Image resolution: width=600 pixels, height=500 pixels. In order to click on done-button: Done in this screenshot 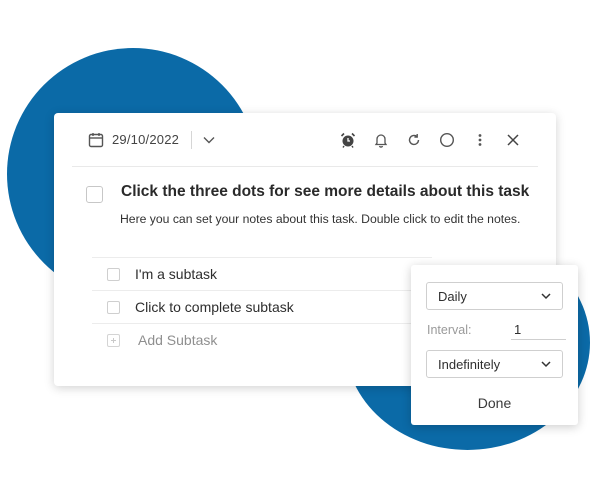, I will do `click(494, 403)`.